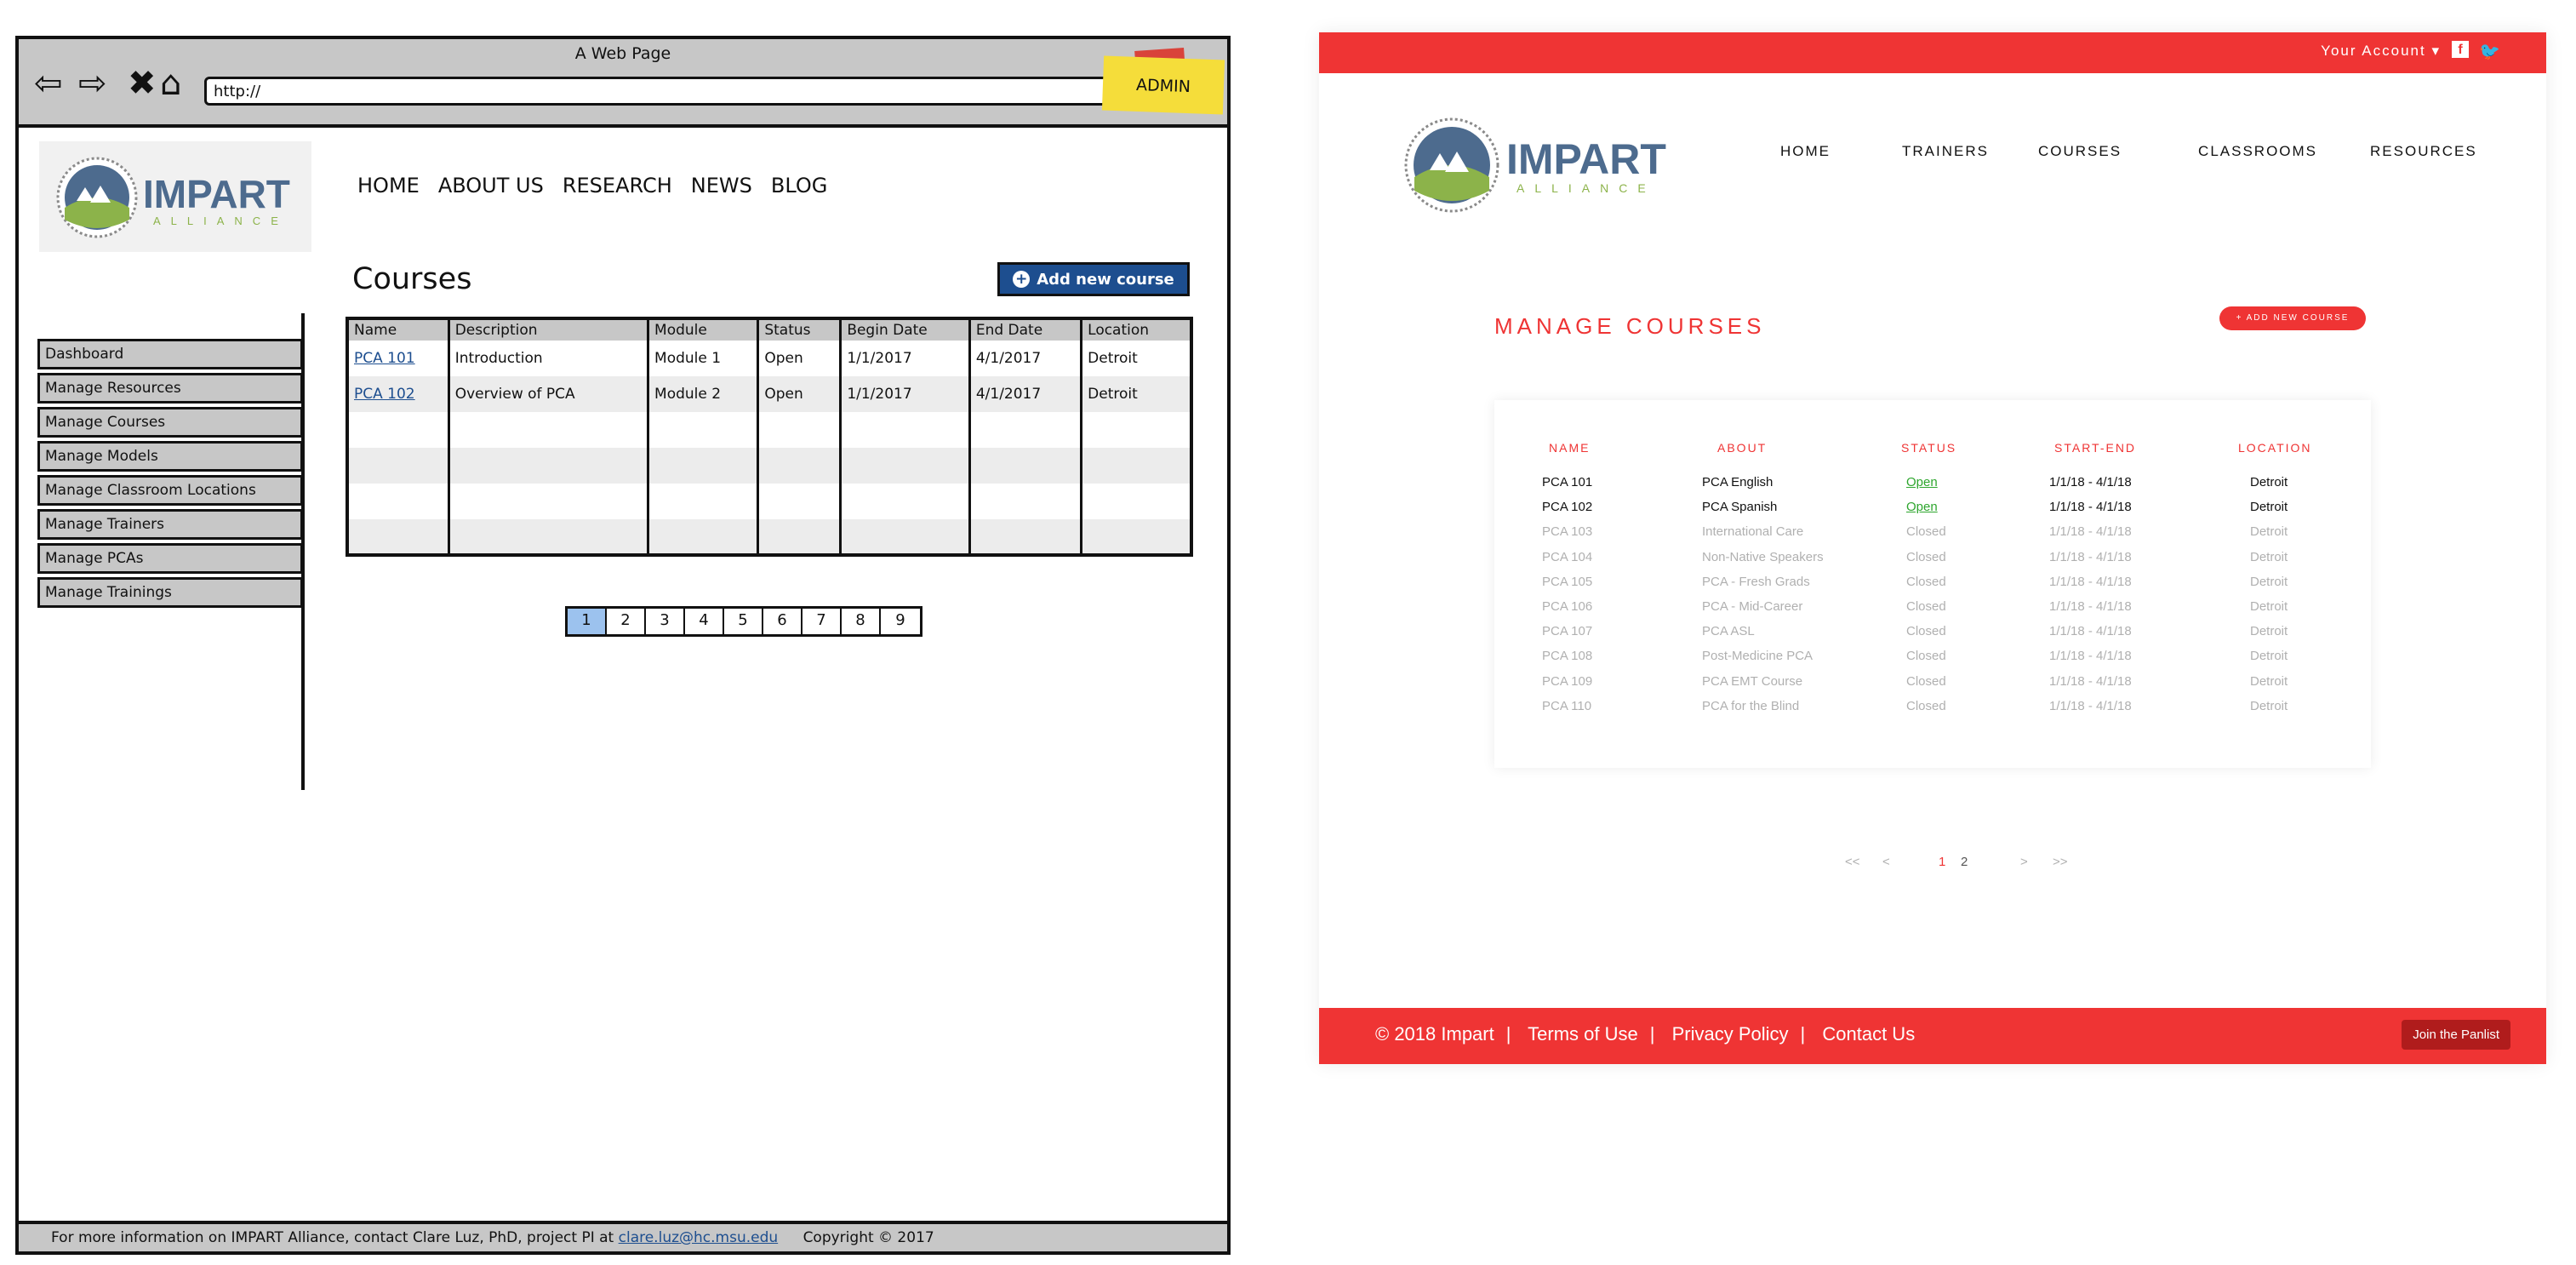  Describe the element at coordinates (617, 186) in the screenshot. I see `nav-research: RESEARCH` at that location.